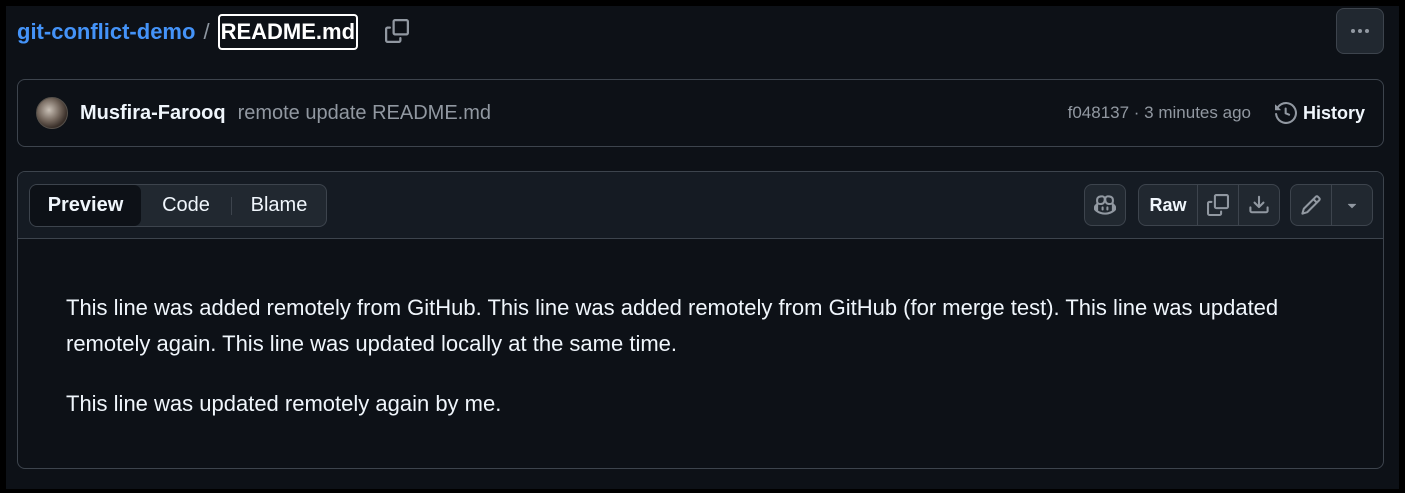  I want to click on more-options-button, so click(1360, 31).